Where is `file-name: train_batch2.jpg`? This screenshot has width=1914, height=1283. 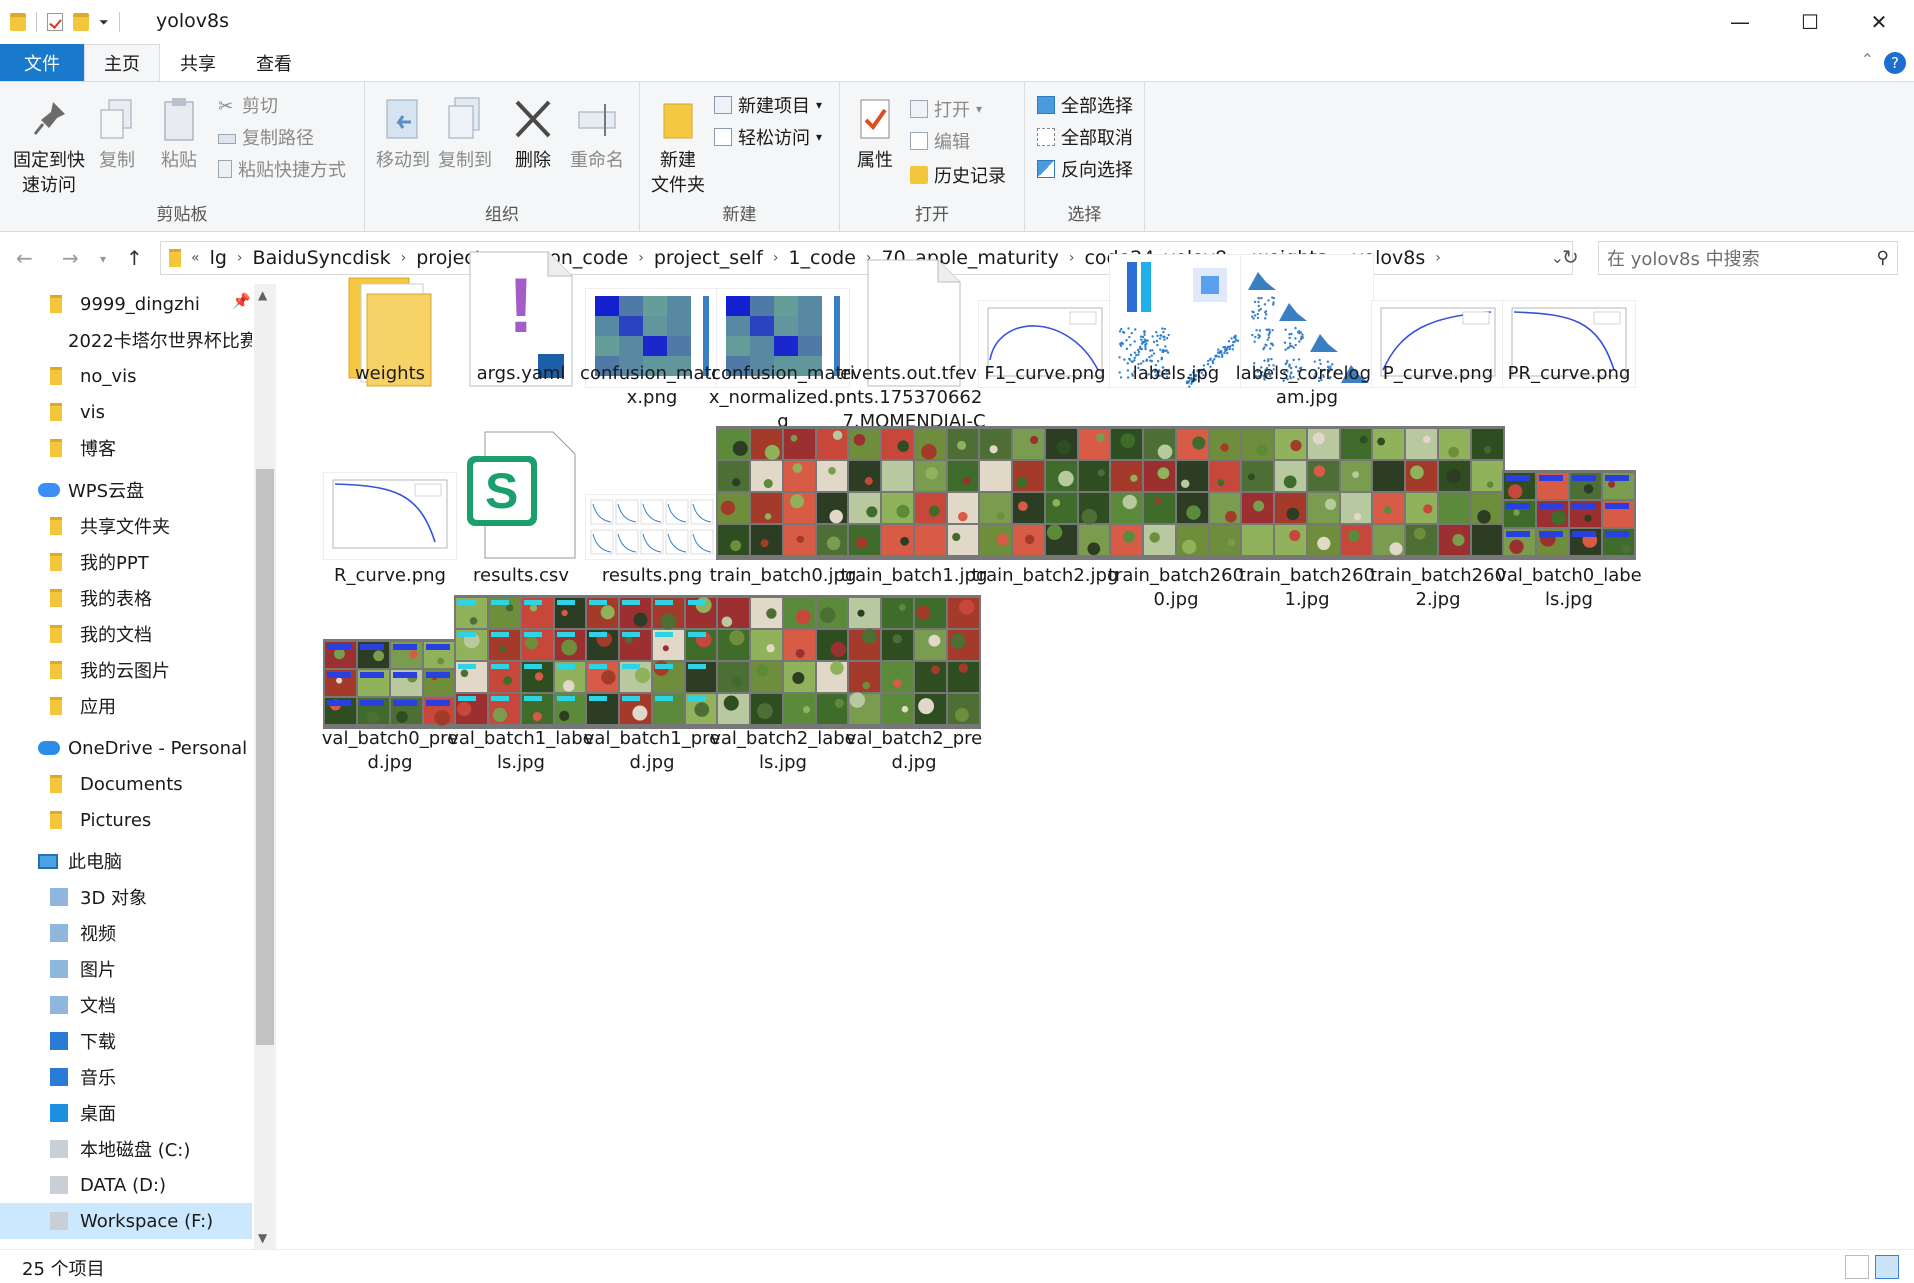
file-name: train_batch2.jpg is located at coordinates (1045, 575).